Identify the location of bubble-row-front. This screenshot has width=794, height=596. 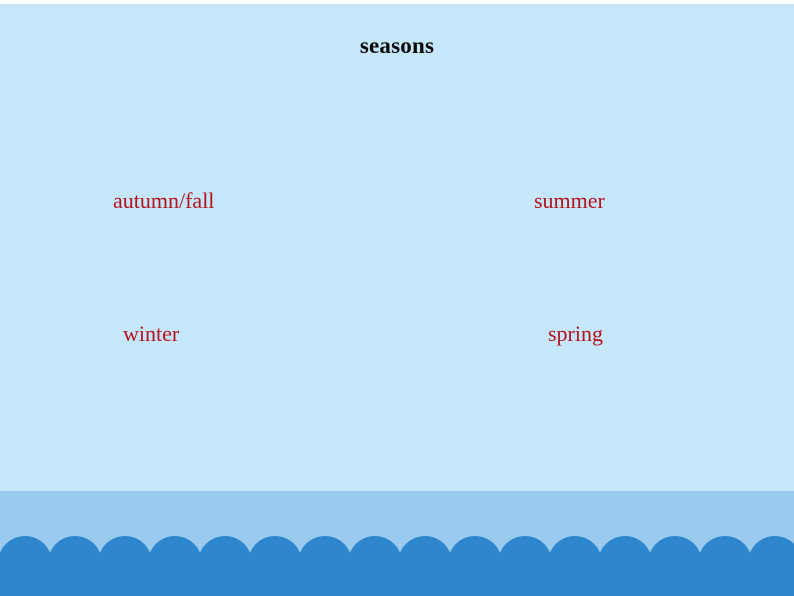
(397, 578).